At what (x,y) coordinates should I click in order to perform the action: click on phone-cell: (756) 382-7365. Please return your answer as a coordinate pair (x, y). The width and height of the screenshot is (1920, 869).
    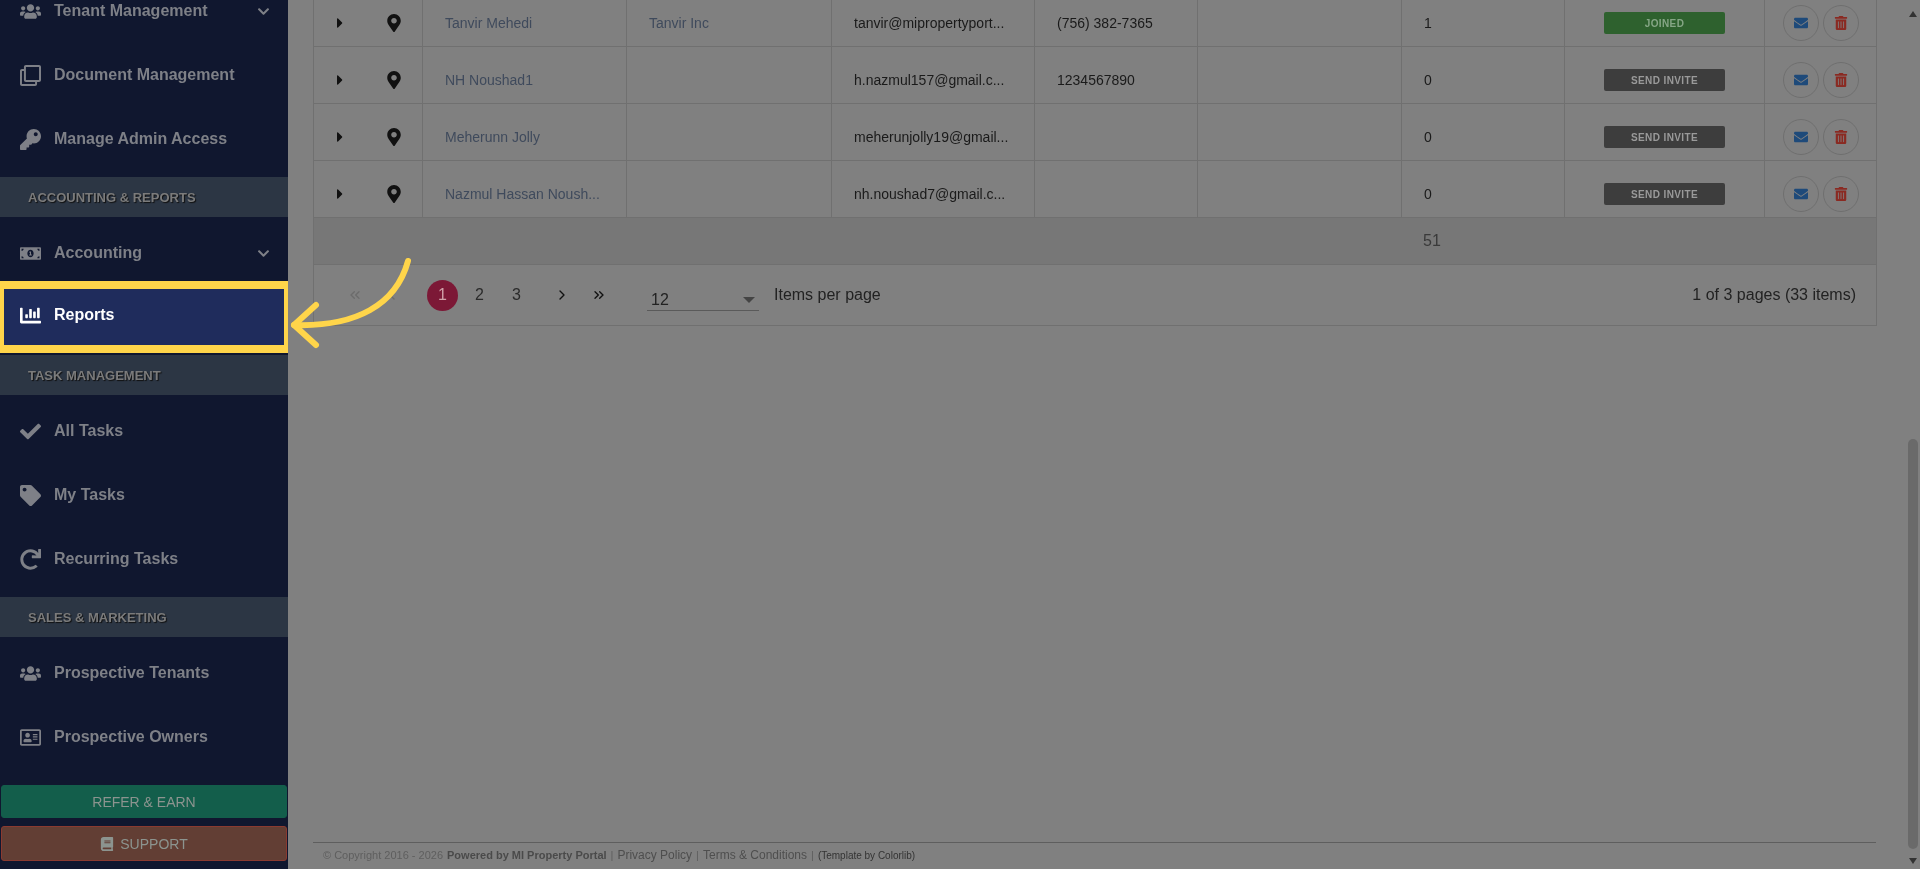
    Looking at the image, I should click on (1105, 23).